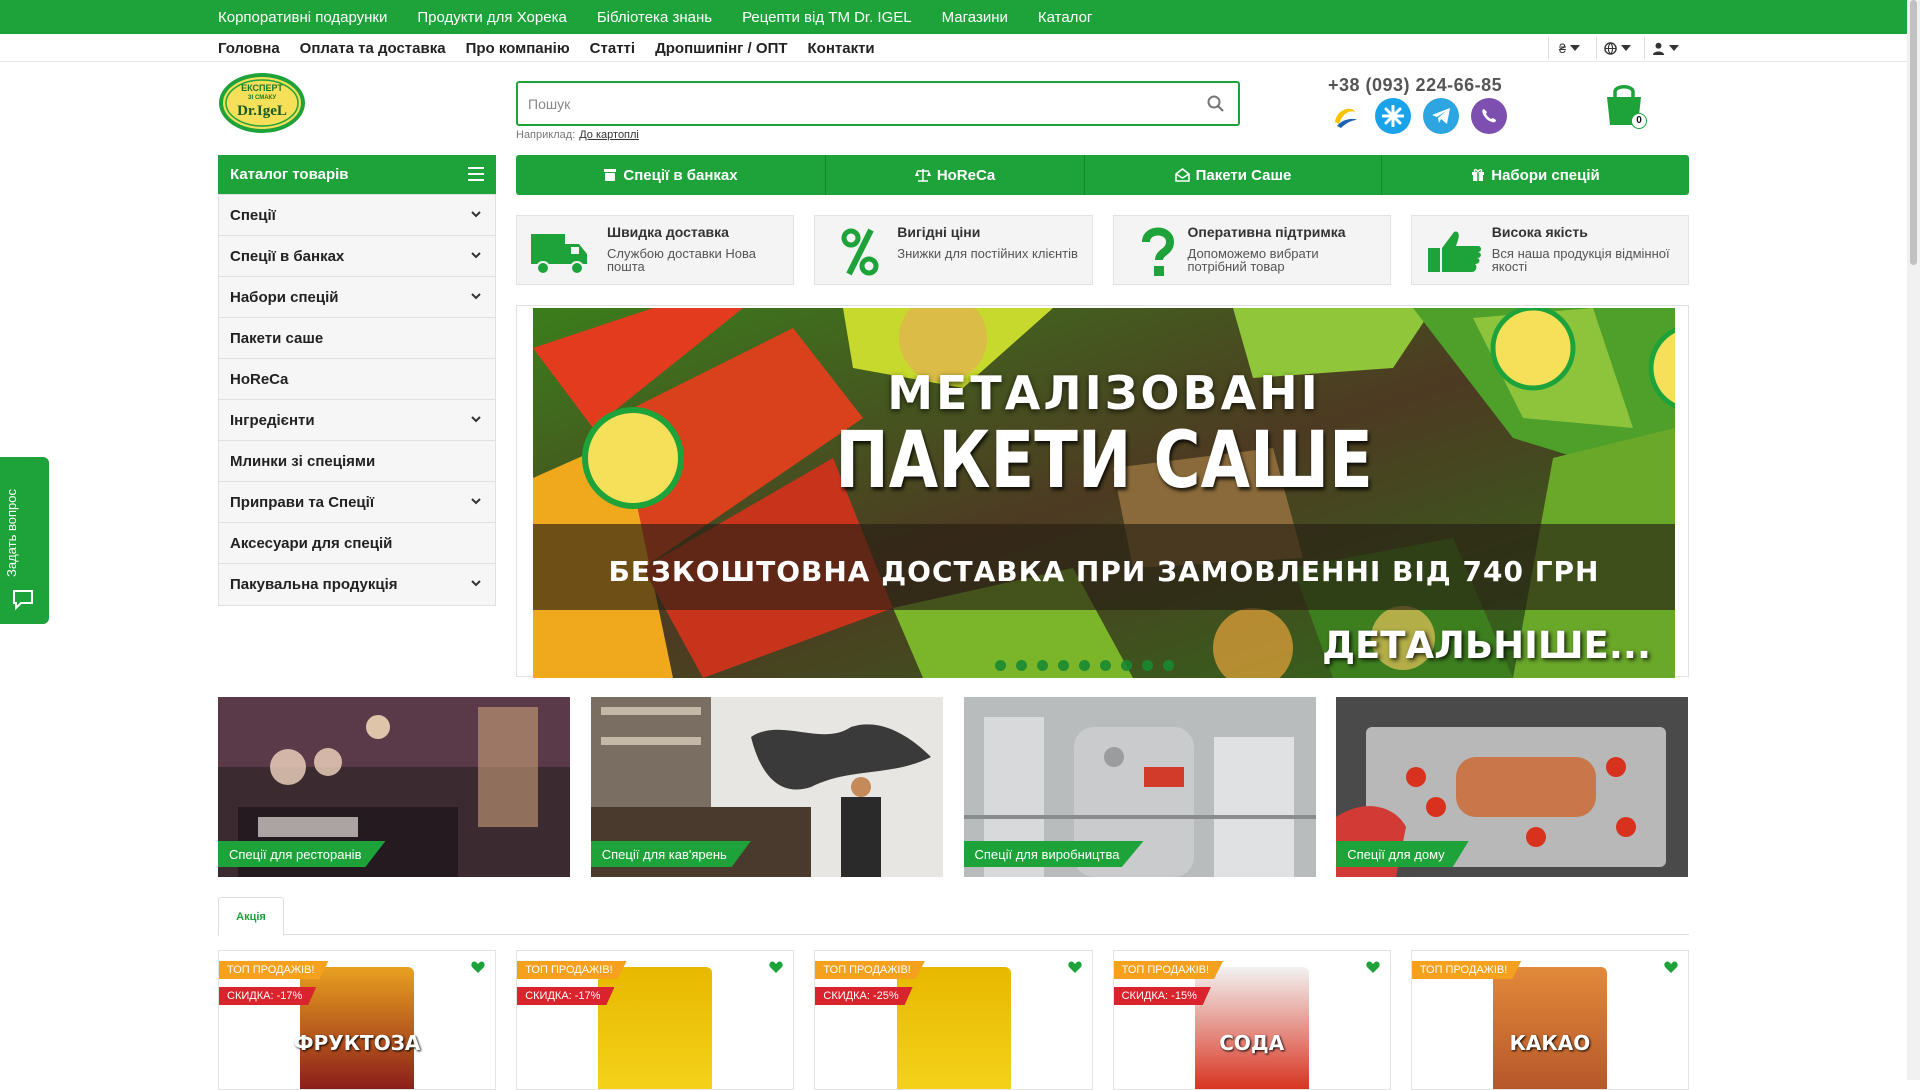 The height and width of the screenshot is (1090, 1920). Describe the element at coordinates (1535, 175) in the screenshot. I see `tab-spice-sets: Набори спецій` at that location.